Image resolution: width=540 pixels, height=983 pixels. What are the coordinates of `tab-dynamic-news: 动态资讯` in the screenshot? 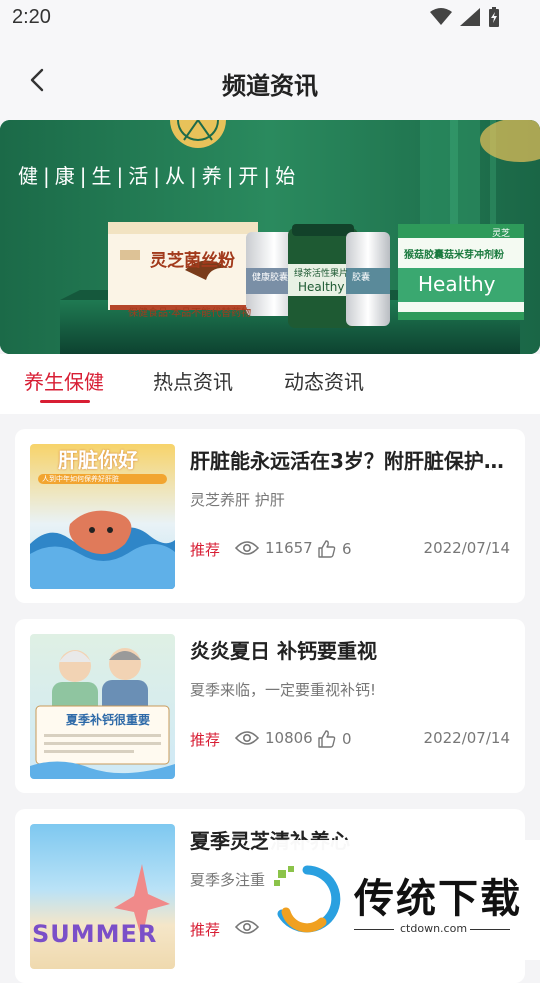 It's located at (324, 380).